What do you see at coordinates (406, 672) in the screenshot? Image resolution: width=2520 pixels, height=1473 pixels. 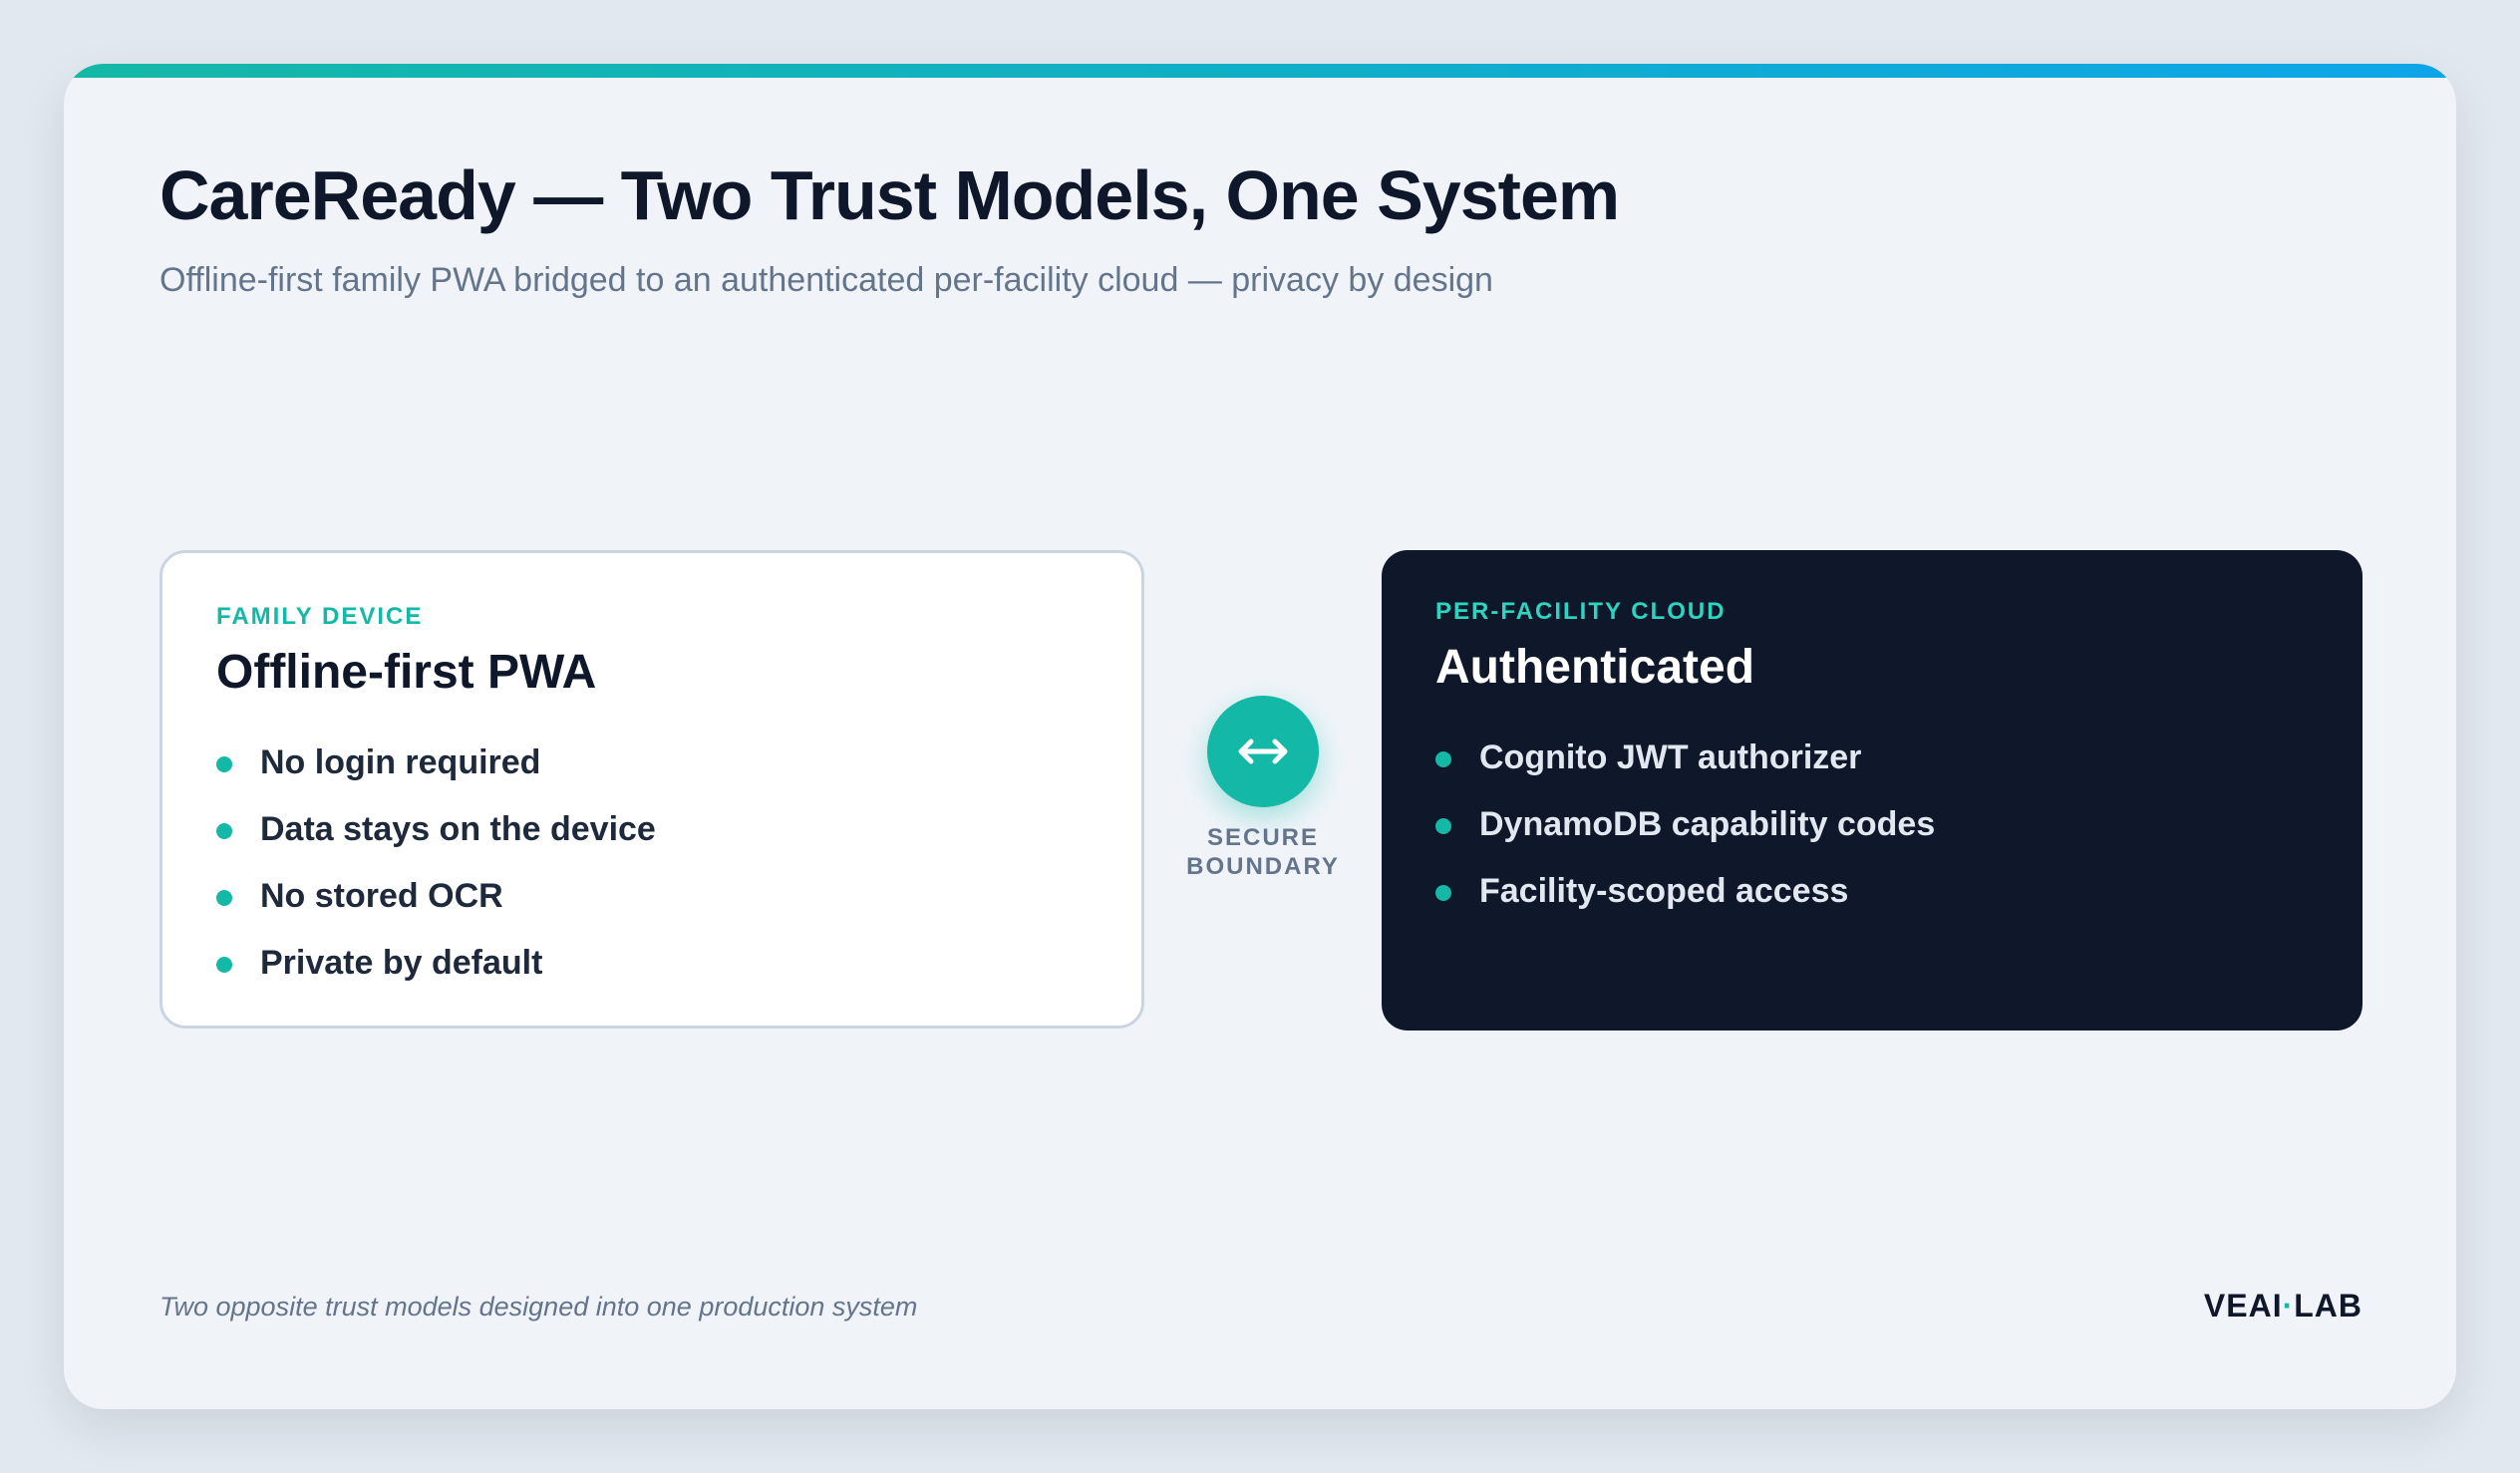 I see `family-card-heading: Offline-first PWA` at bounding box center [406, 672].